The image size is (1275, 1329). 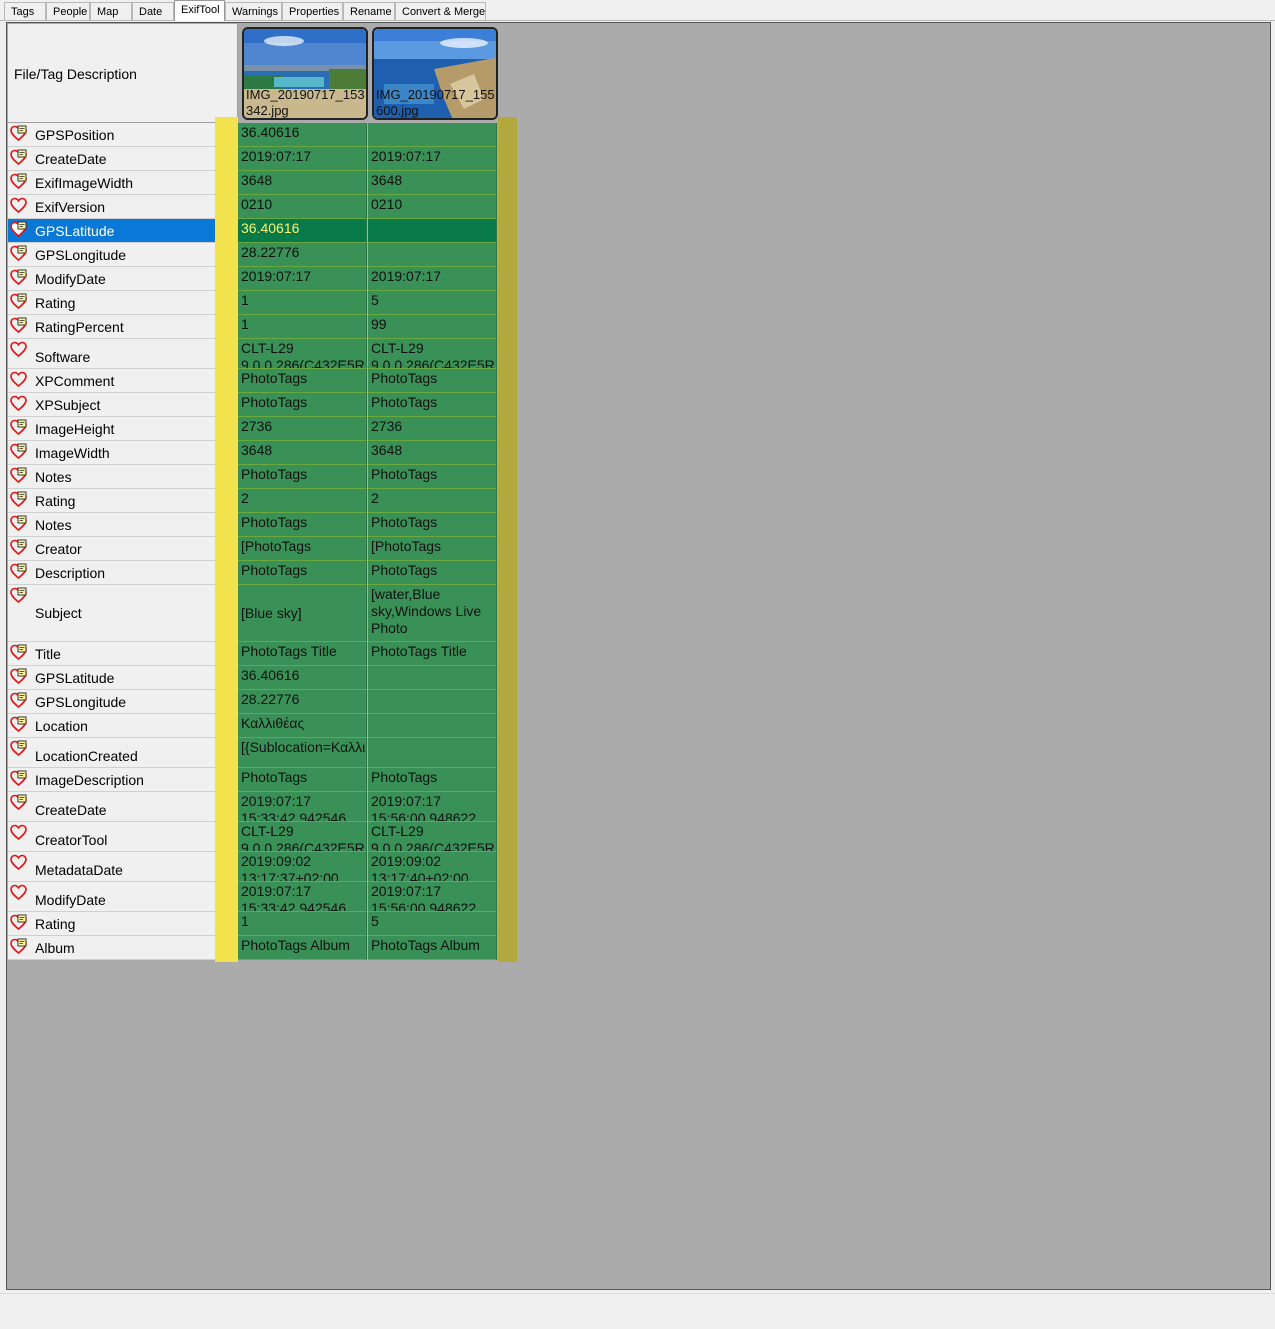 What do you see at coordinates (111, 573) in the screenshot?
I see `tag-row-header: Description` at bounding box center [111, 573].